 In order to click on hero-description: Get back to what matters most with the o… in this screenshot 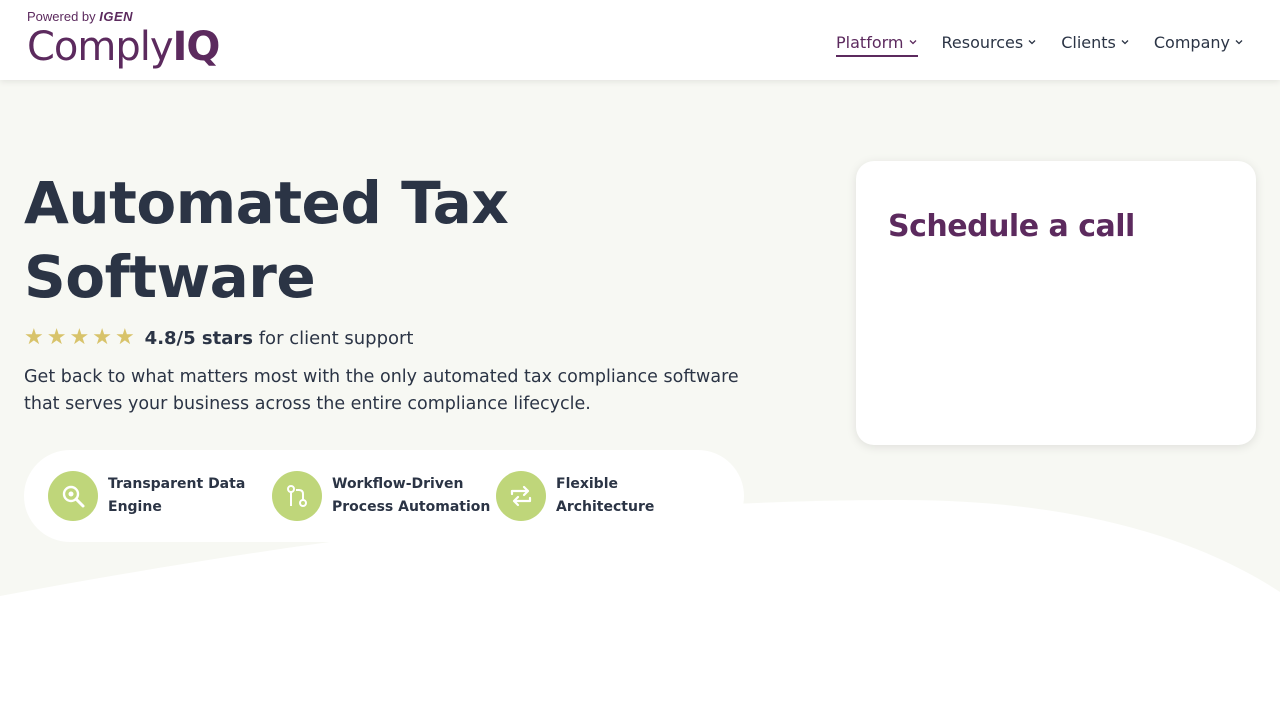, I will do `click(381, 390)`.